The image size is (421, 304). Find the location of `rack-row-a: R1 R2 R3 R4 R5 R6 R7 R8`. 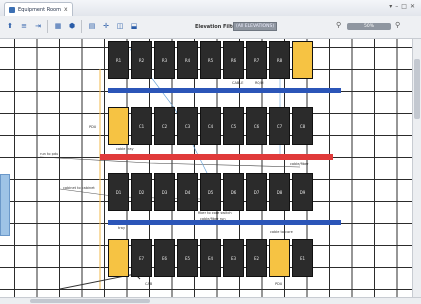

rack-row-a: R1 R2 R3 R4 R5 R6 R7 R8 is located at coordinates (210, 60).